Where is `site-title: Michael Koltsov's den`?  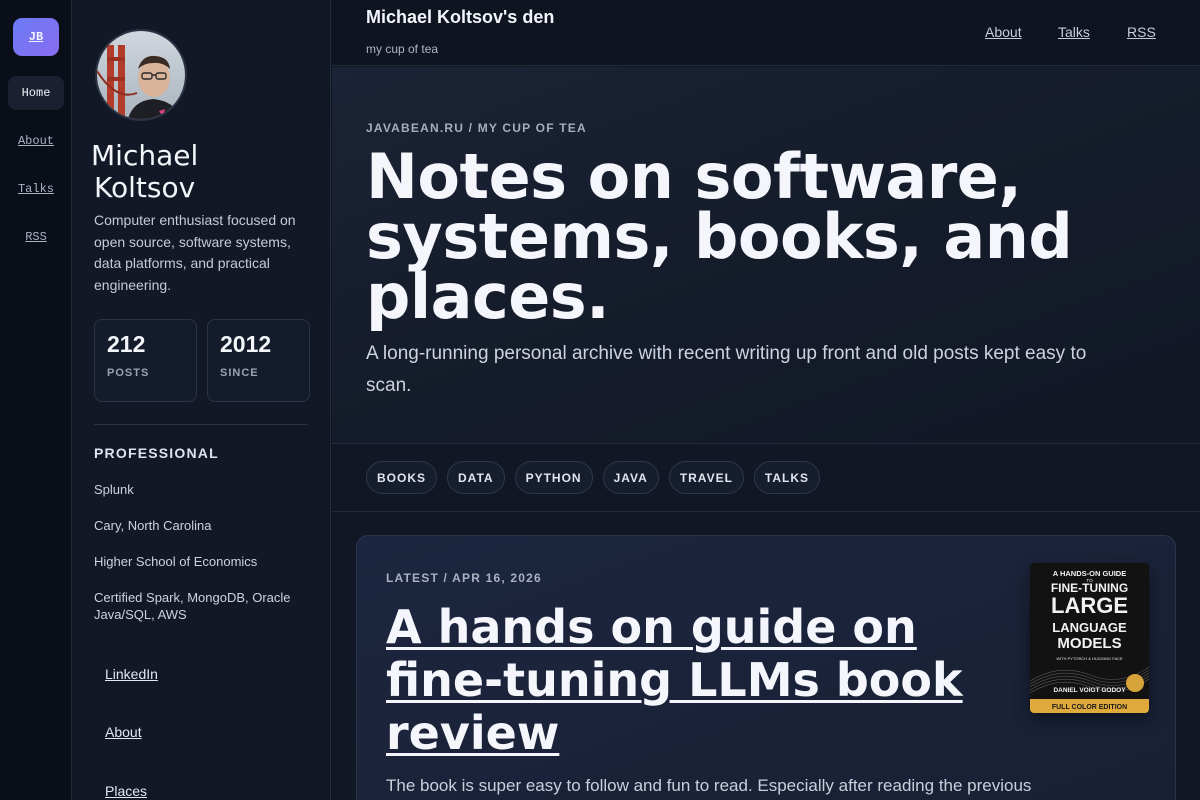
site-title: Michael Koltsov's den is located at coordinates (460, 17).